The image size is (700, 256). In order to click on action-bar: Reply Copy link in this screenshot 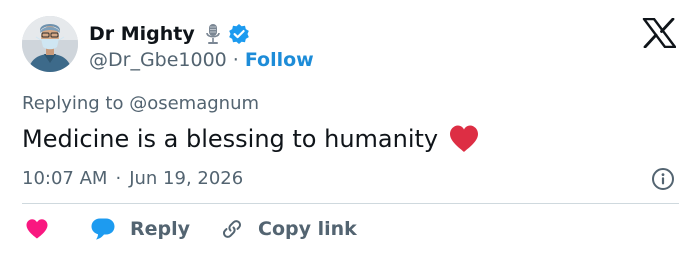, I will do `click(189, 229)`.